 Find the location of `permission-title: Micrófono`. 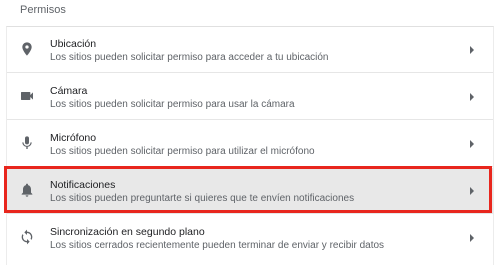

permission-title: Micrófono is located at coordinates (73, 138).